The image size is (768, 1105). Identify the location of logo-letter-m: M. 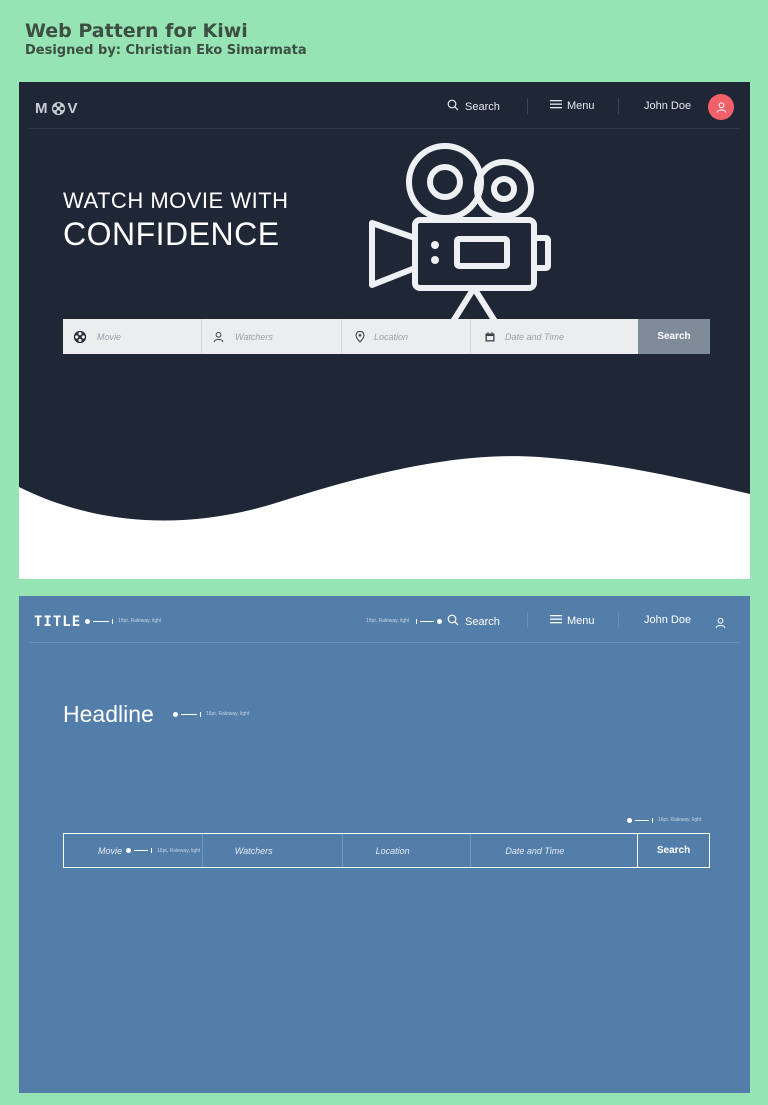
(42, 108).